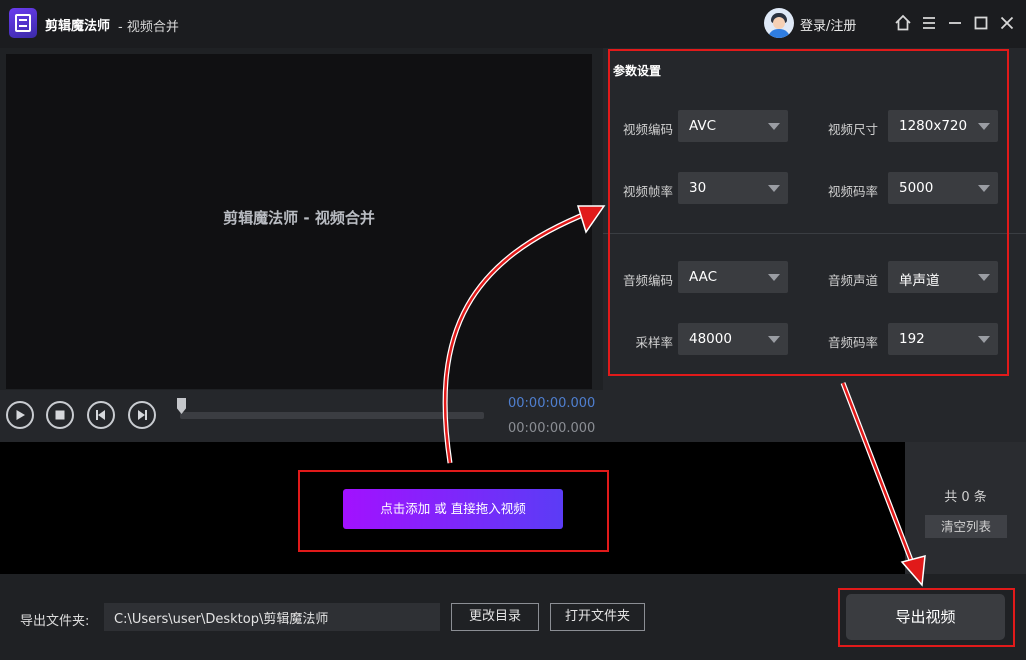  Describe the element at coordinates (332, 415) in the screenshot. I see `progress-track` at that location.